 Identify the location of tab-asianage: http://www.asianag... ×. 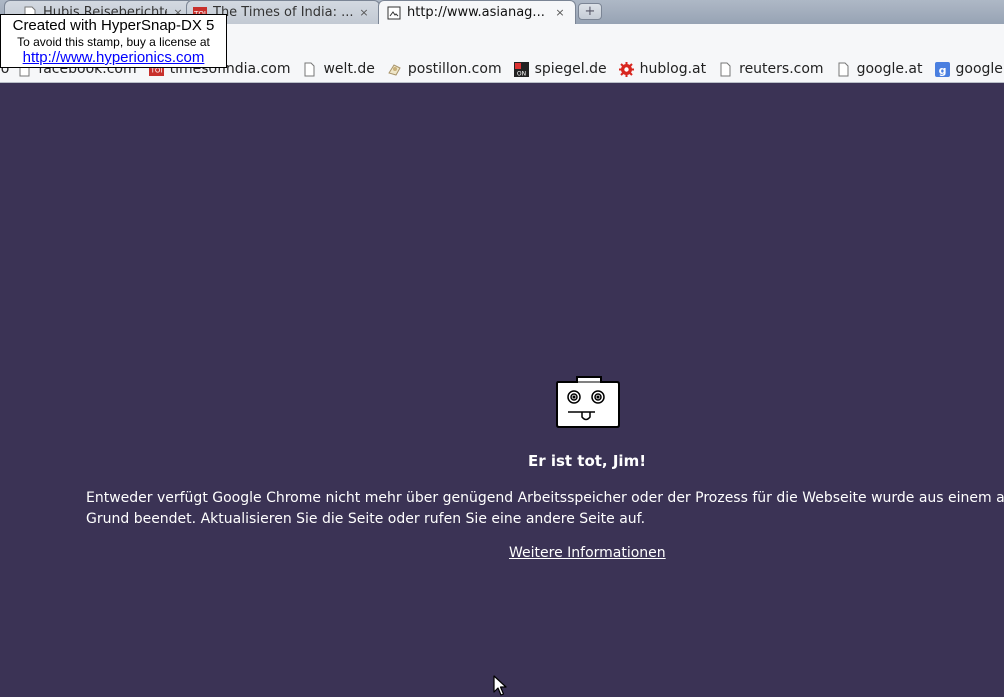
(477, 12).